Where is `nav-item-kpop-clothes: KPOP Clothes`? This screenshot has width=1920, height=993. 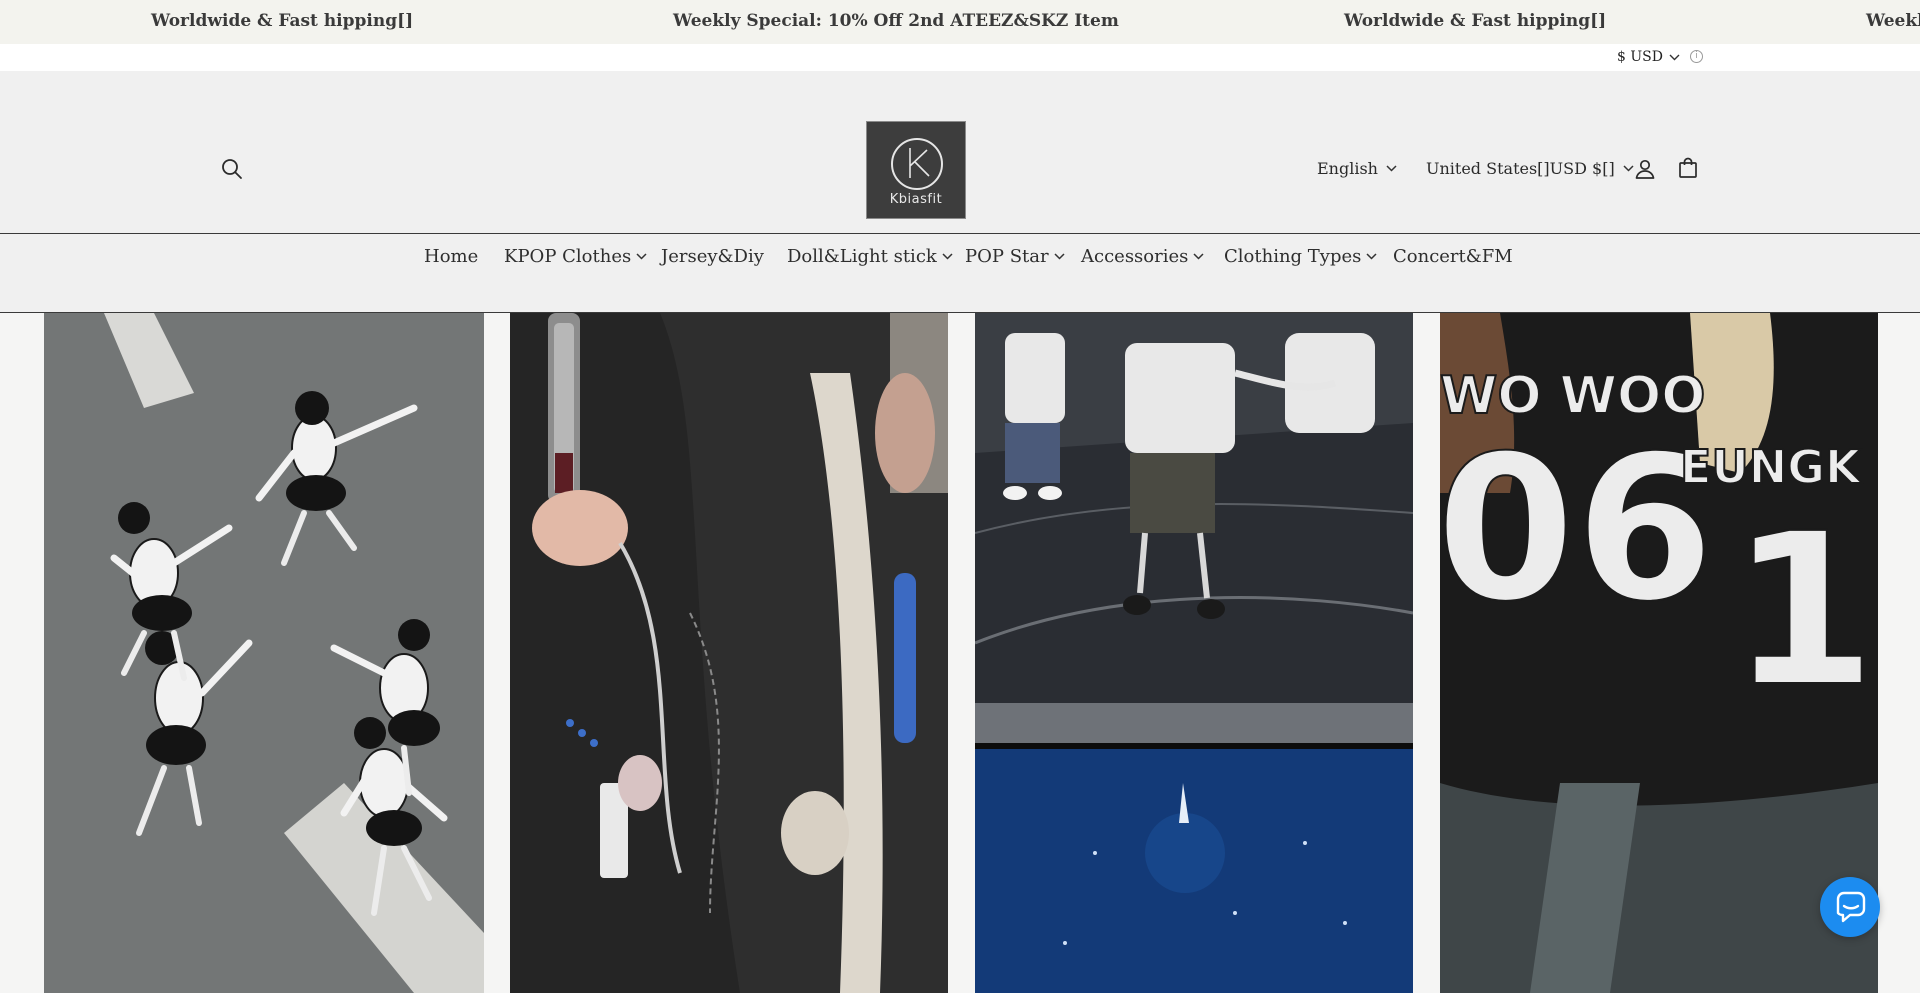 nav-item-kpop-clothes: KPOP Clothes is located at coordinates (575, 256).